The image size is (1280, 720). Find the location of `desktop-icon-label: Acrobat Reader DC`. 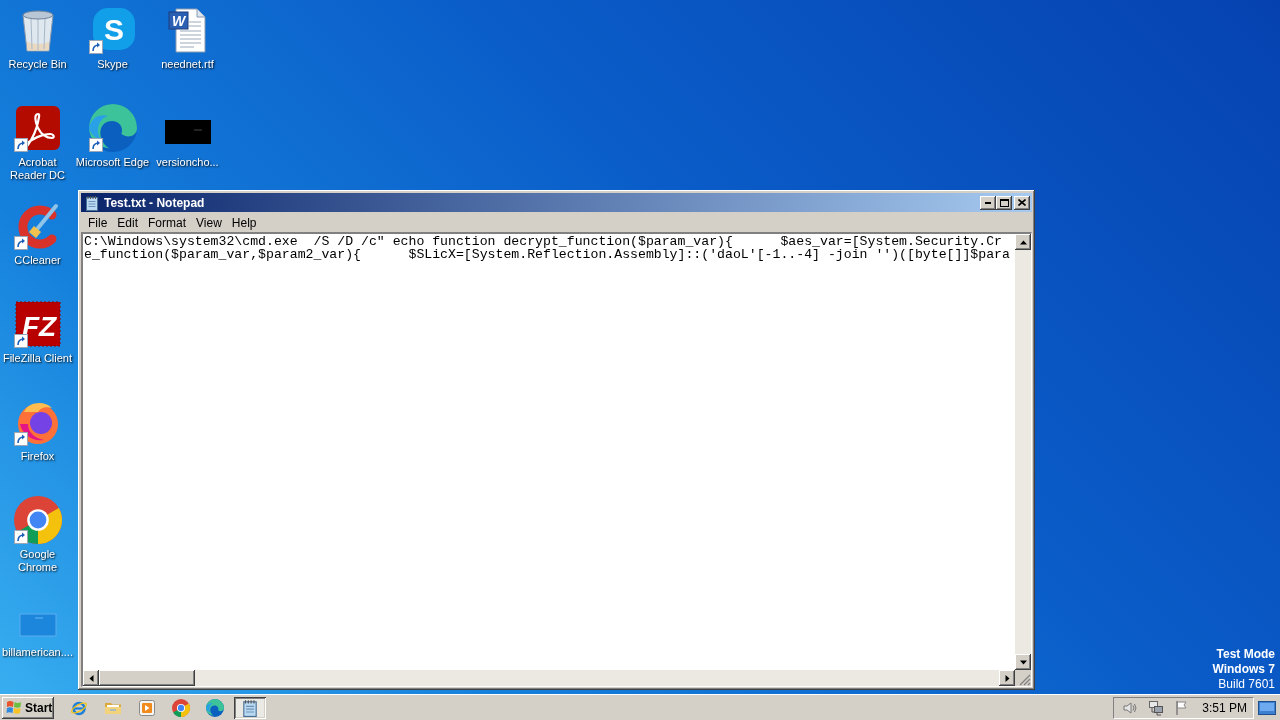

desktop-icon-label: Acrobat Reader DC is located at coordinates (37, 169).